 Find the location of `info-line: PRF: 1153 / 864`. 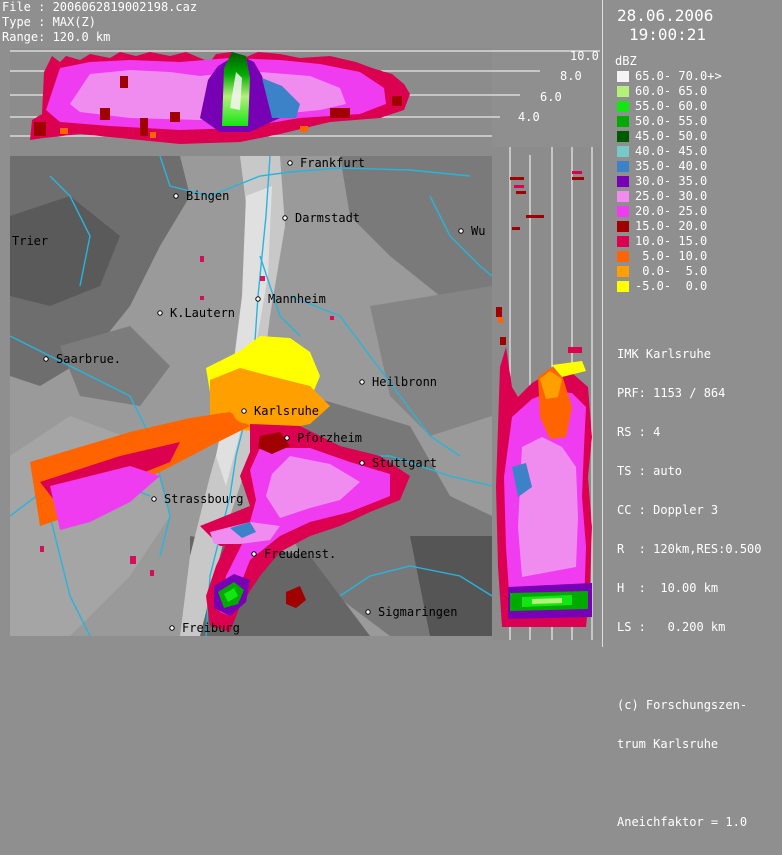

info-line: PRF: 1153 / 864 is located at coordinates (671, 393).